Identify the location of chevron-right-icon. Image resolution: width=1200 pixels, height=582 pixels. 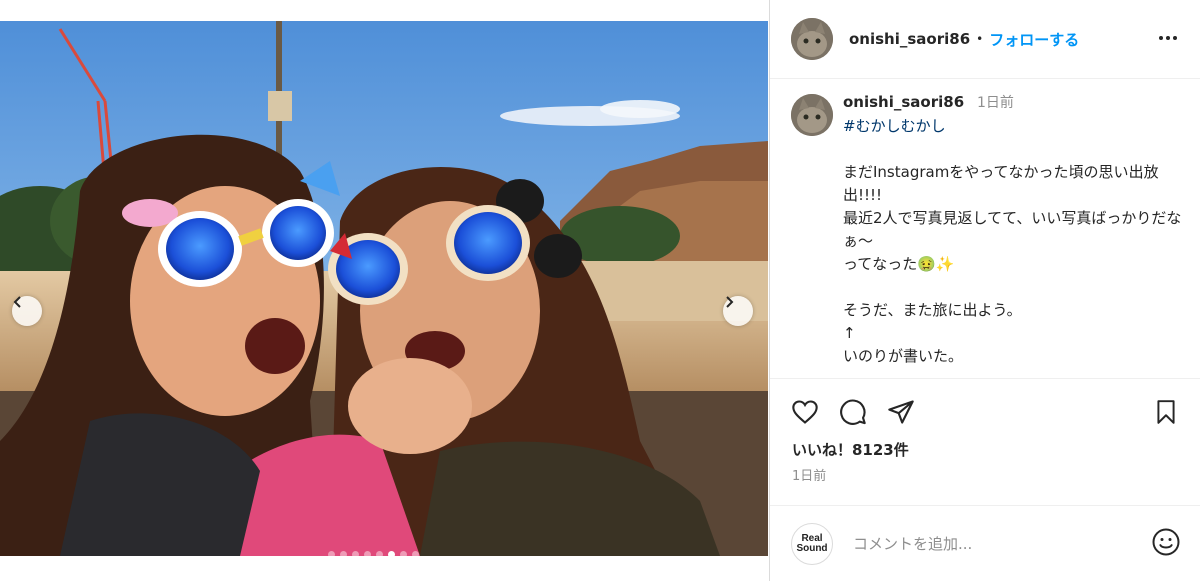
(730, 302).